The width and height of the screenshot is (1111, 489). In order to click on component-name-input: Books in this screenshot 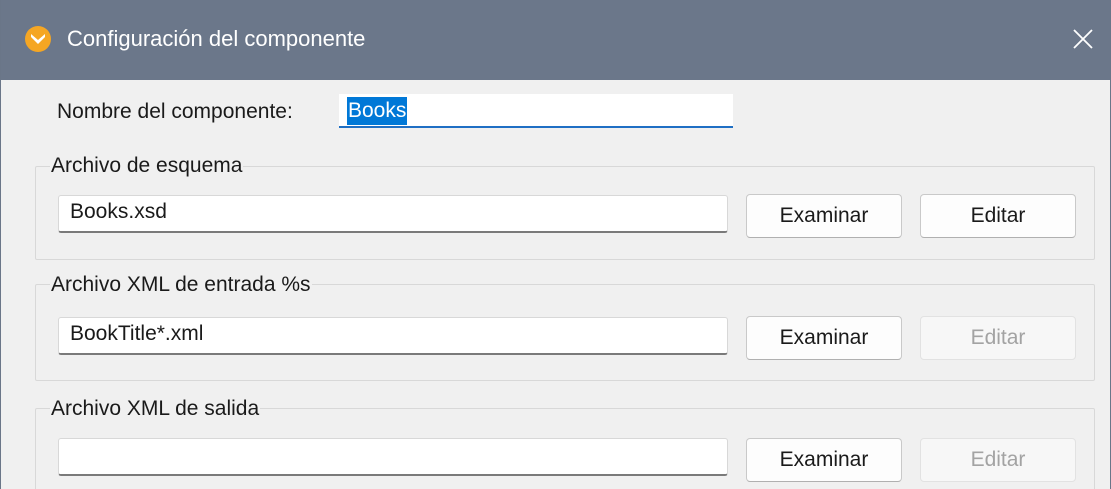, I will do `click(536, 111)`.